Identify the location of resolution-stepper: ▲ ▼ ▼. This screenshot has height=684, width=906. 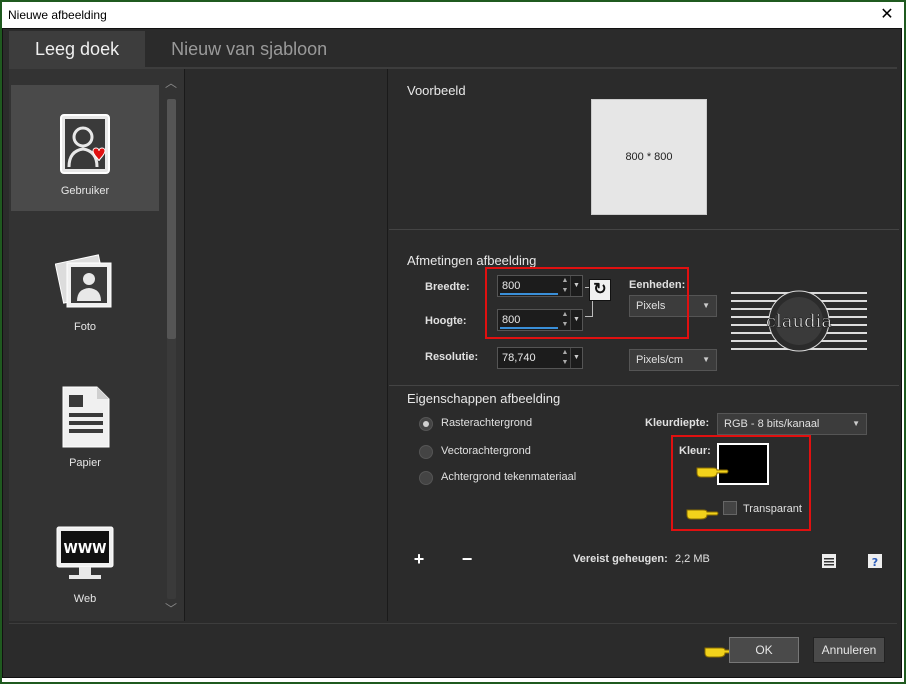
(540, 358).